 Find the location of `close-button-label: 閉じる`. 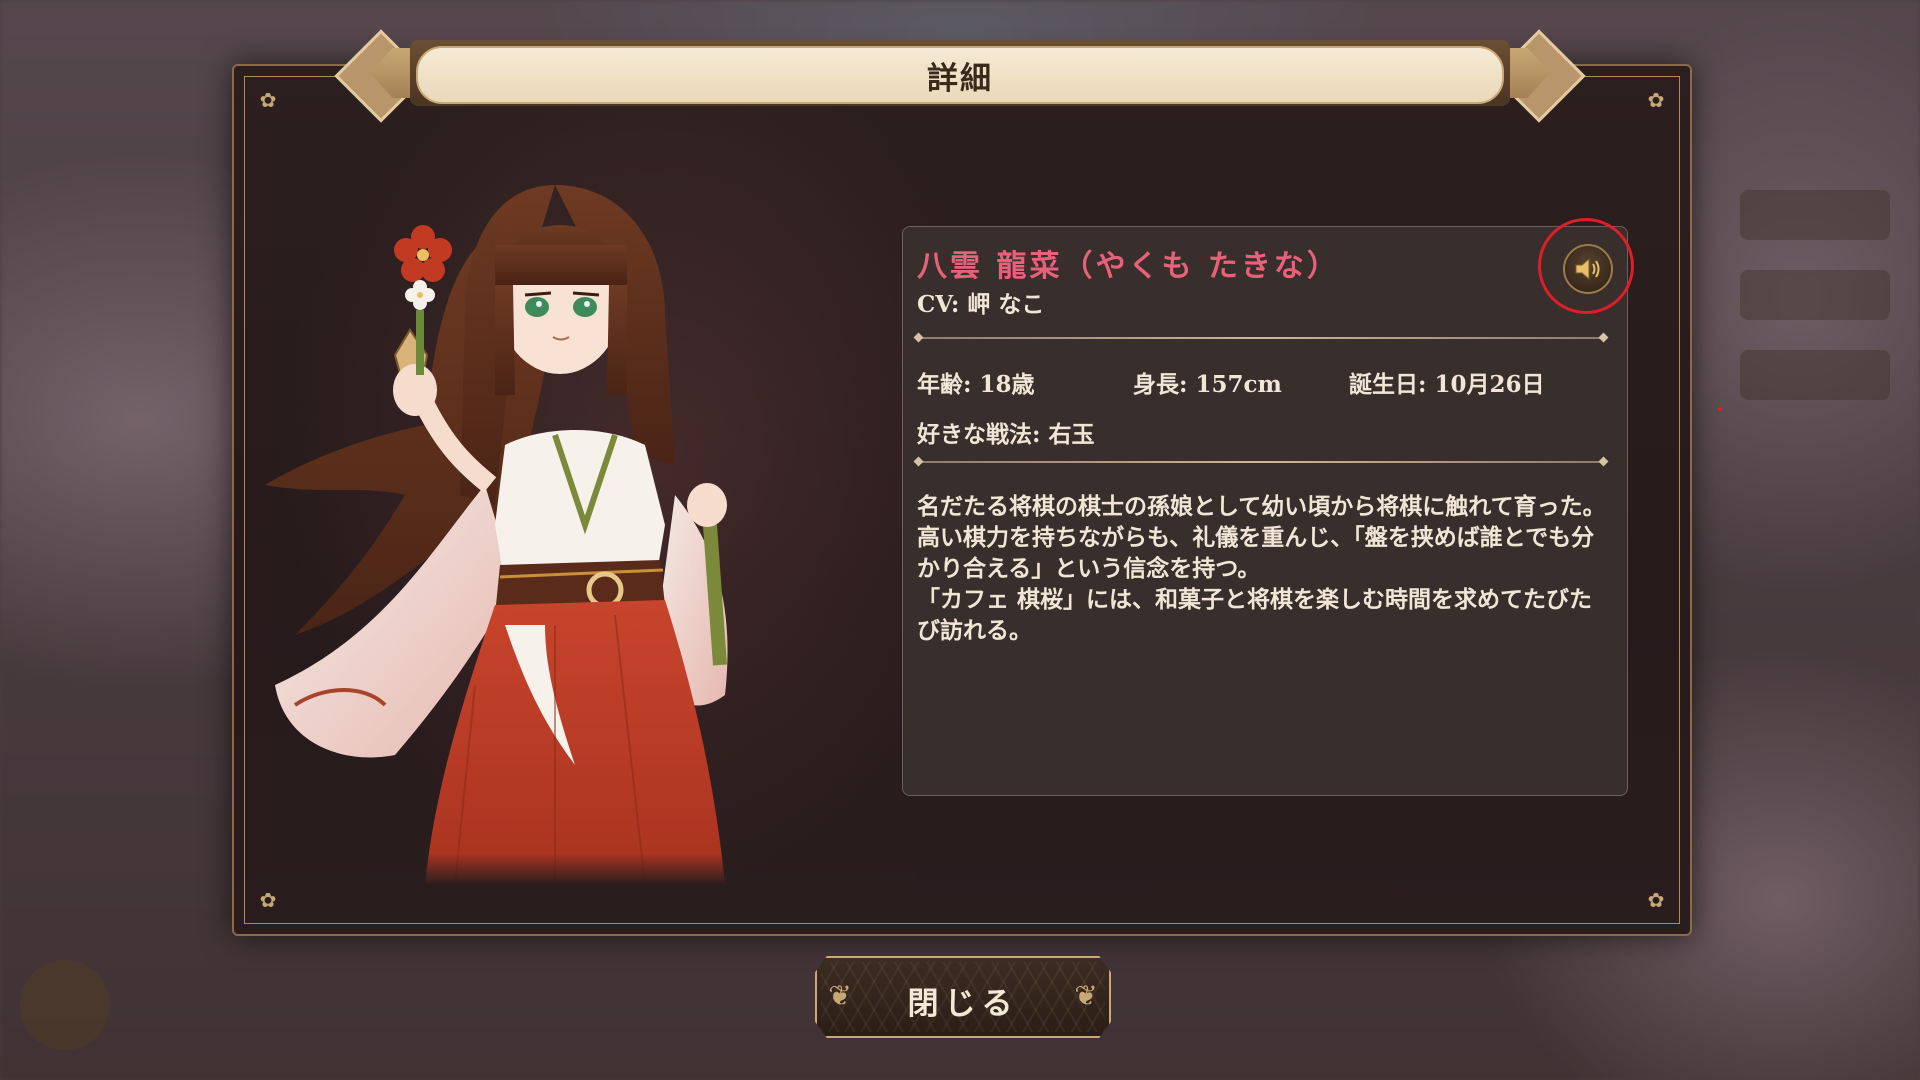

close-button-label: 閉じる is located at coordinates (963, 1004).